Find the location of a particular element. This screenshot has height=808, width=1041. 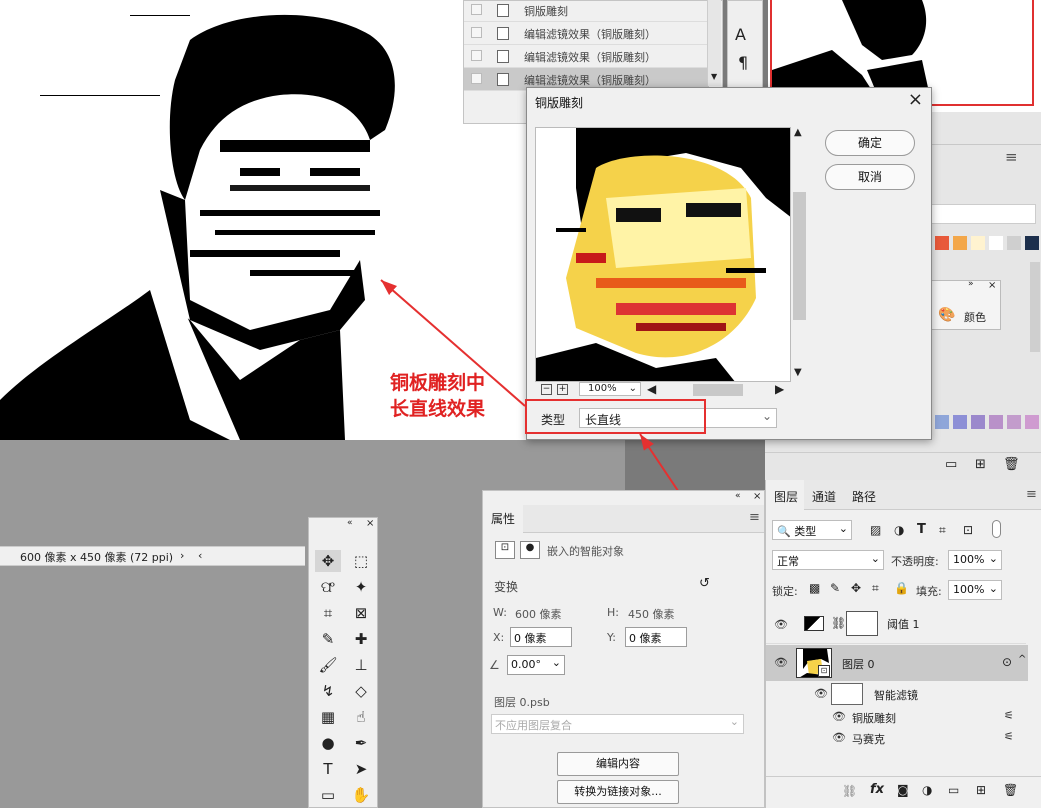

gradient-tool-icon: ▦ is located at coordinates (328, 717).